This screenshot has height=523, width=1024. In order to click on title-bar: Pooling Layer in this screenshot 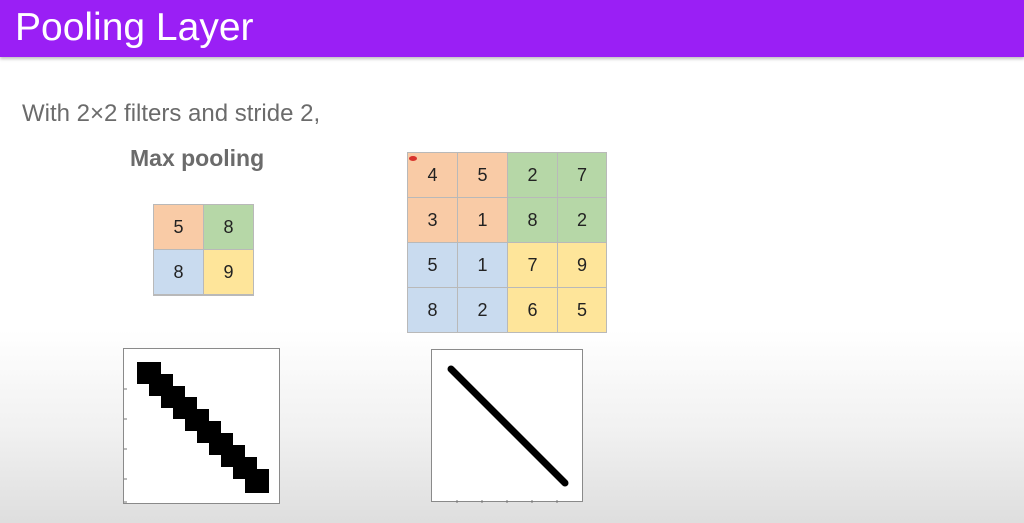, I will do `click(512, 28)`.